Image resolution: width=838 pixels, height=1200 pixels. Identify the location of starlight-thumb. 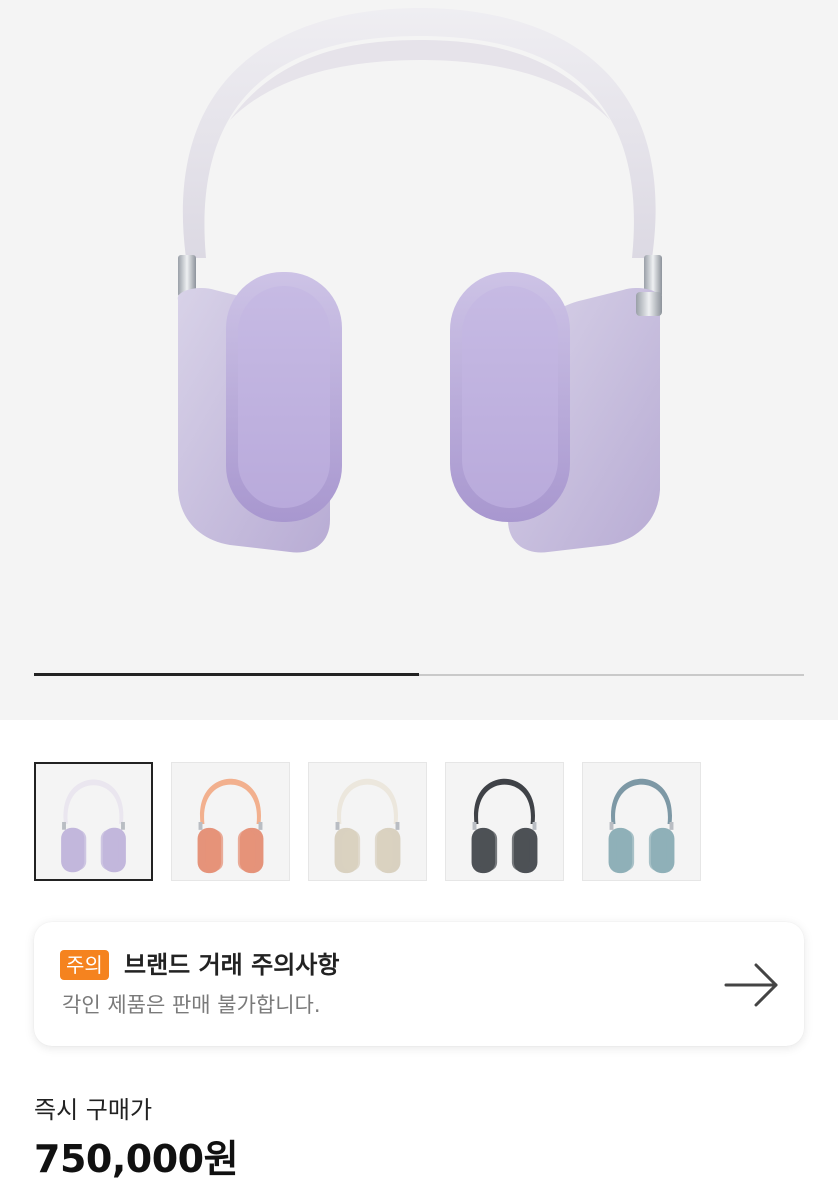
(367, 821).